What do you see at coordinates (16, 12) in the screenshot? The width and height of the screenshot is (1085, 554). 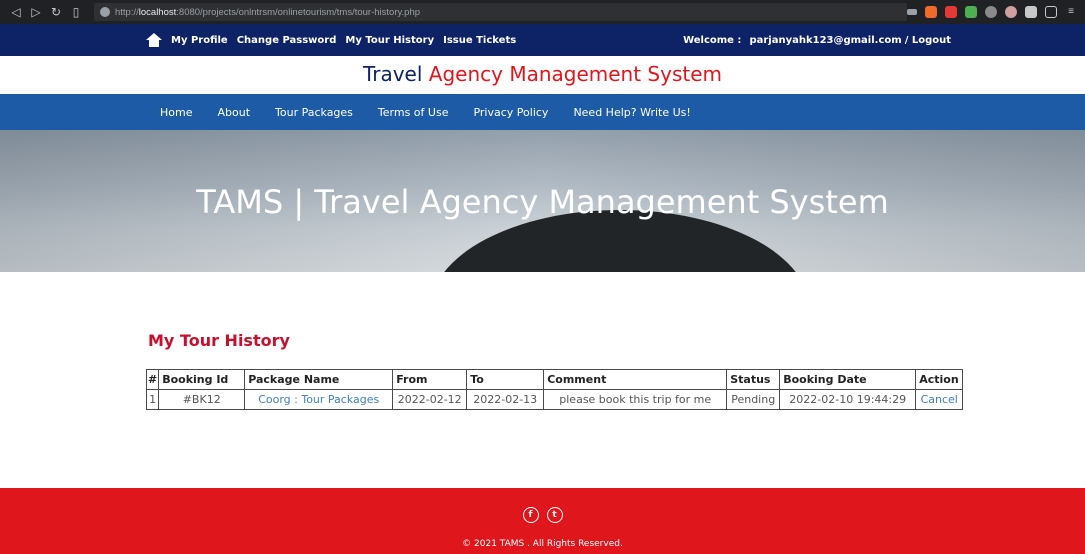 I see `back-icon: ◁` at bounding box center [16, 12].